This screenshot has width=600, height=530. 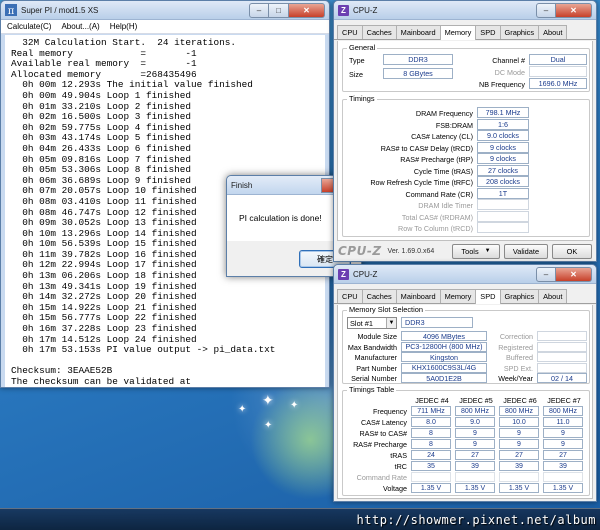 I want to click on timing-label: Row Refresh Cycle Time (tRFC), so click(x=421, y=182).